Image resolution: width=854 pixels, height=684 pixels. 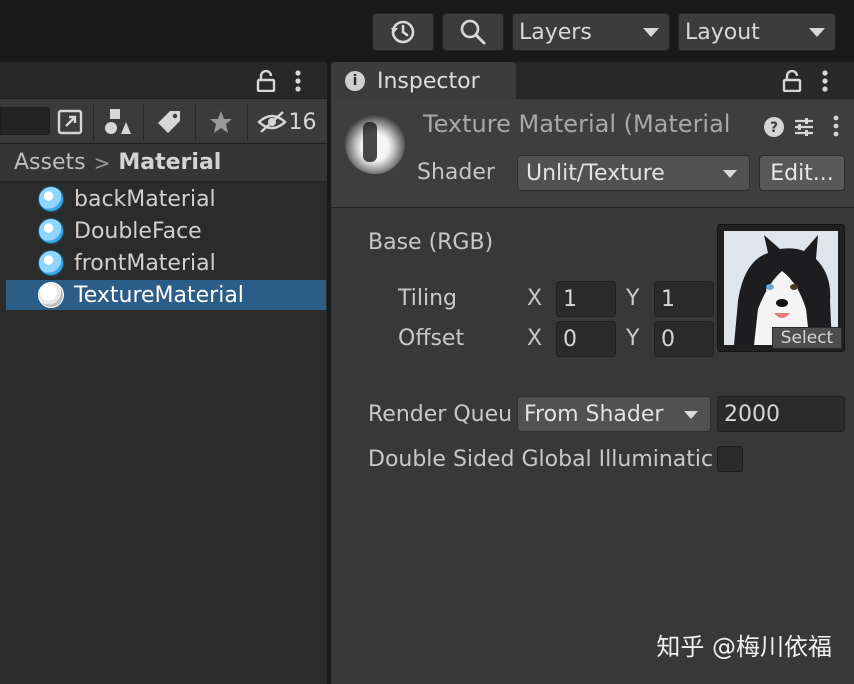 What do you see at coordinates (592, 81) in the screenshot?
I see `inspector-tab-bar: i Inspector` at bounding box center [592, 81].